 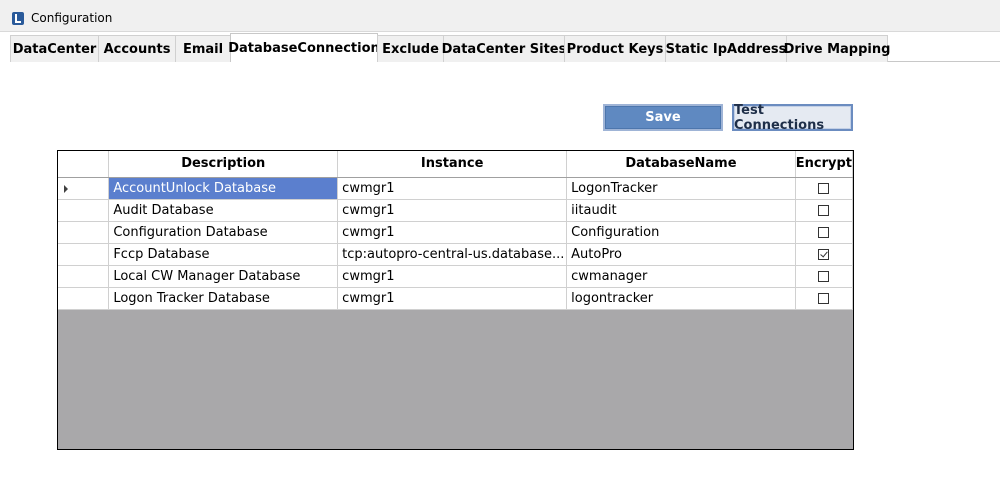 What do you see at coordinates (72, 18) in the screenshot?
I see `window-title: Configuration` at bounding box center [72, 18].